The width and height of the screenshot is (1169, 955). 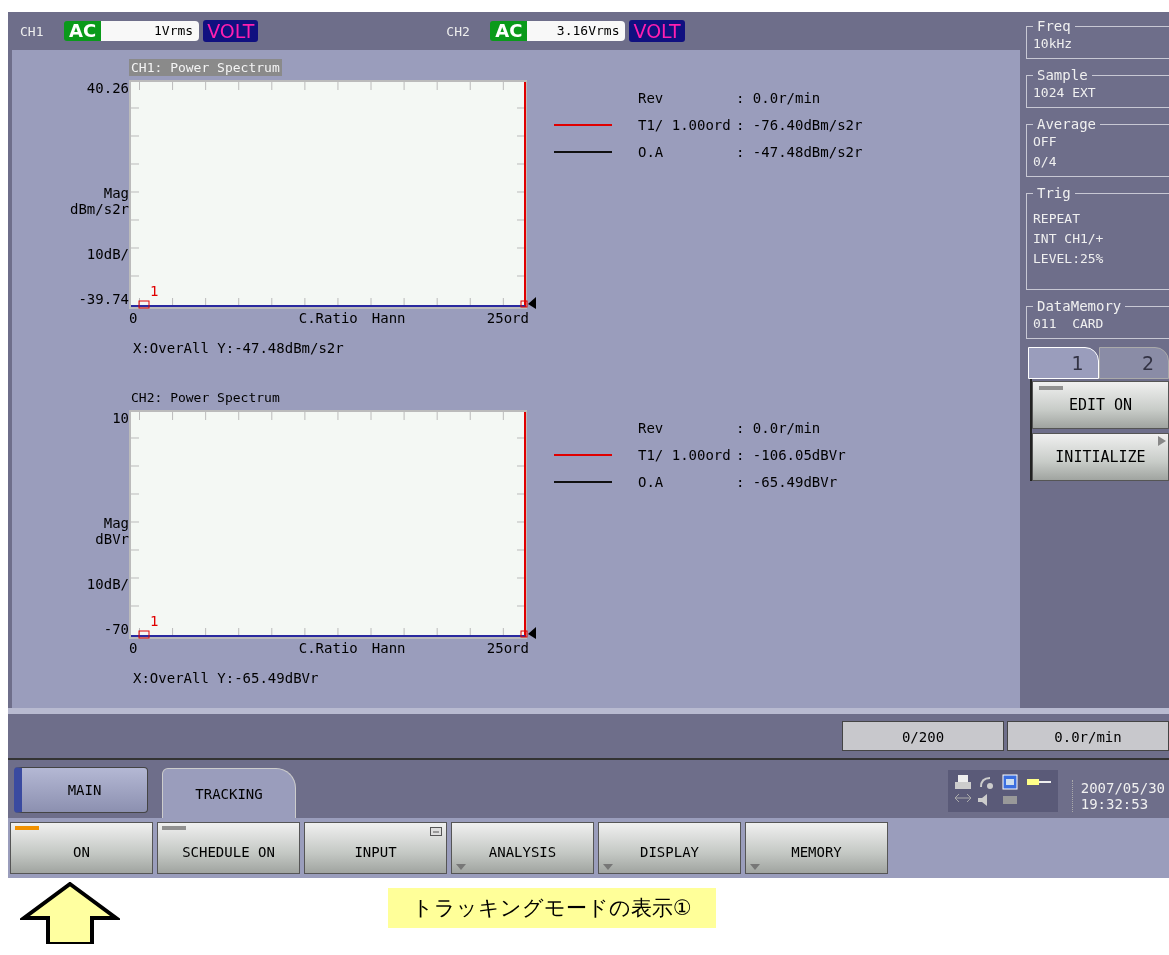 What do you see at coordinates (1063, 363) in the screenshot?
I see `page-tab: 1` at bounding box center [1063, 363].